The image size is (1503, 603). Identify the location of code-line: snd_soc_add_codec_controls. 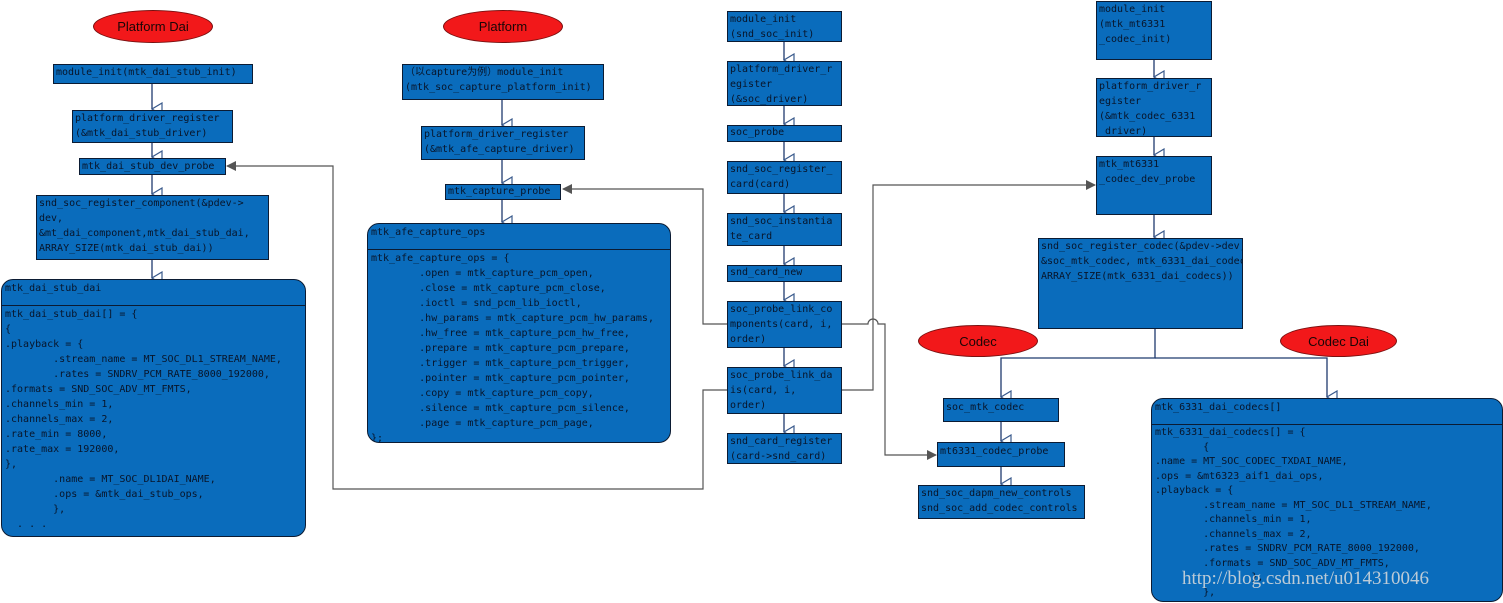
(999, 508).